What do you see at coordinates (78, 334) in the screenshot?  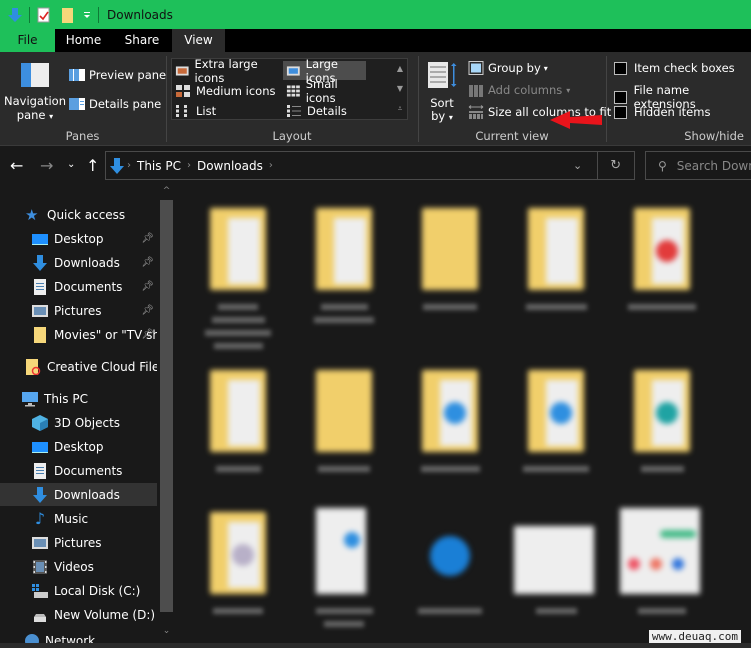 I see `sidebar-item-movies-tv: Movies" or "TV sh 📌︎` at bounding box center [78, 334].